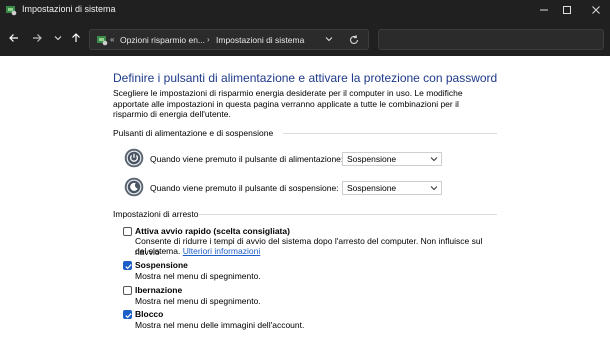 The width and height of the screenshot is (610, 343). Describe the element at coordinates (221, 251) in the screenshot. I see `more-info-link: Ulteriori informazioni` at that location.